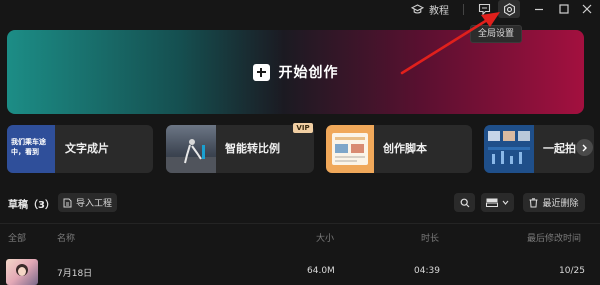 This screenshot has height=285, width=600. I want to click on shoot-together-thumbnail, so click(509, 149).